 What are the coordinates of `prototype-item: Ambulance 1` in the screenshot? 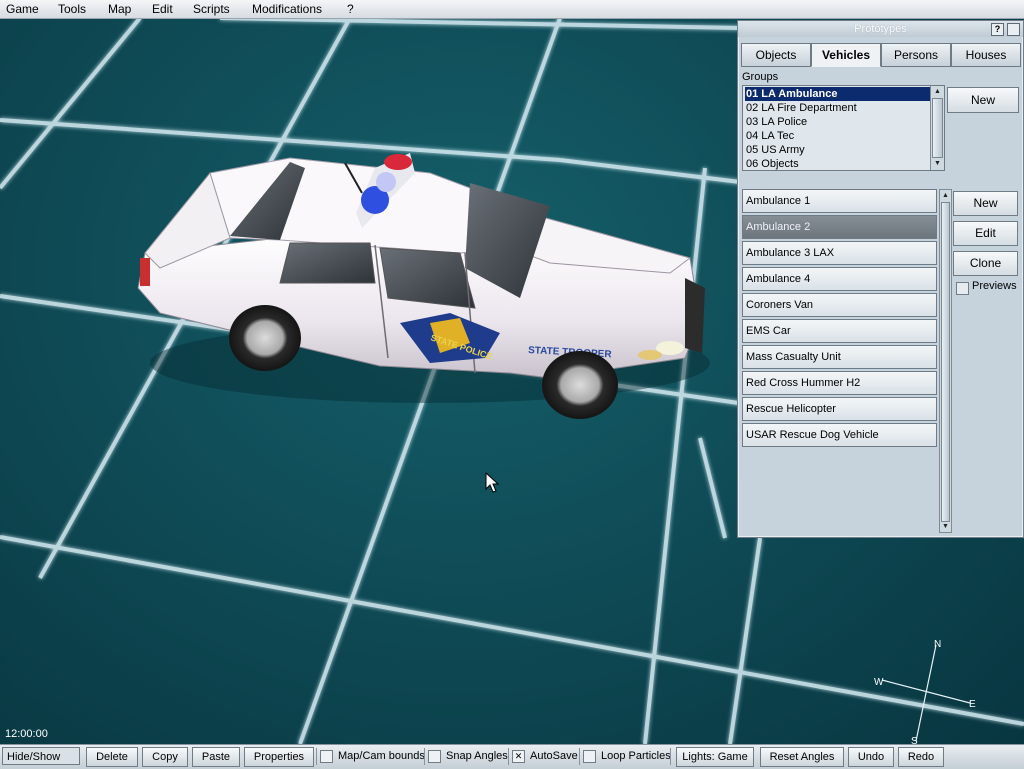 It's located at (839, 201).